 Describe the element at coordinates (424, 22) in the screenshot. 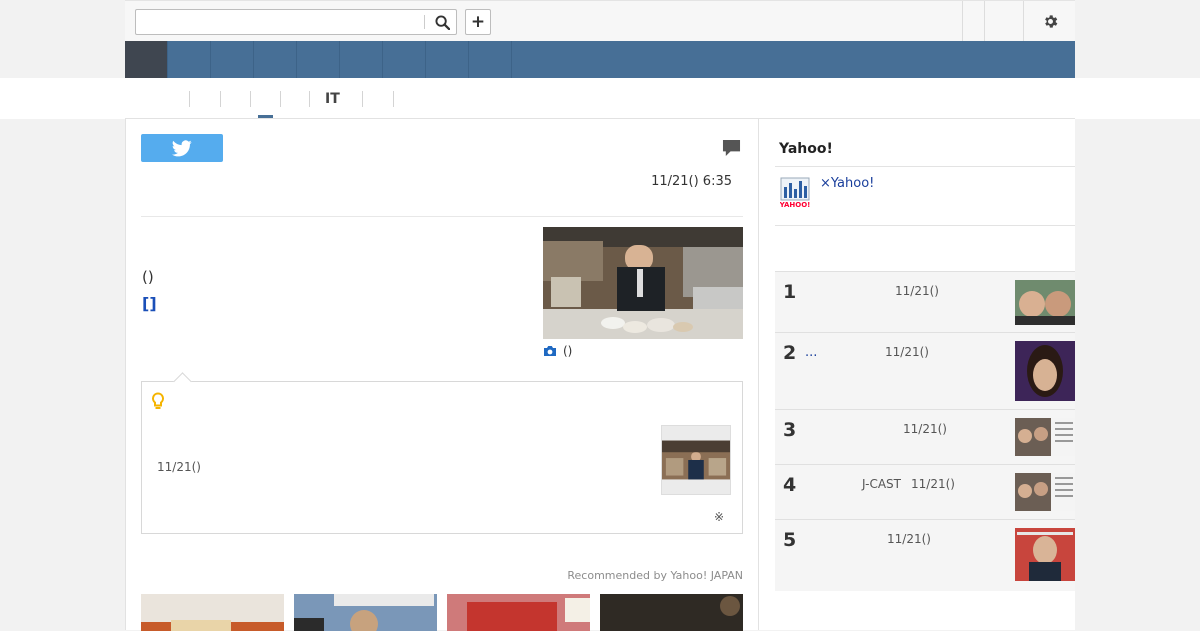

I see `search-divider` at that location.